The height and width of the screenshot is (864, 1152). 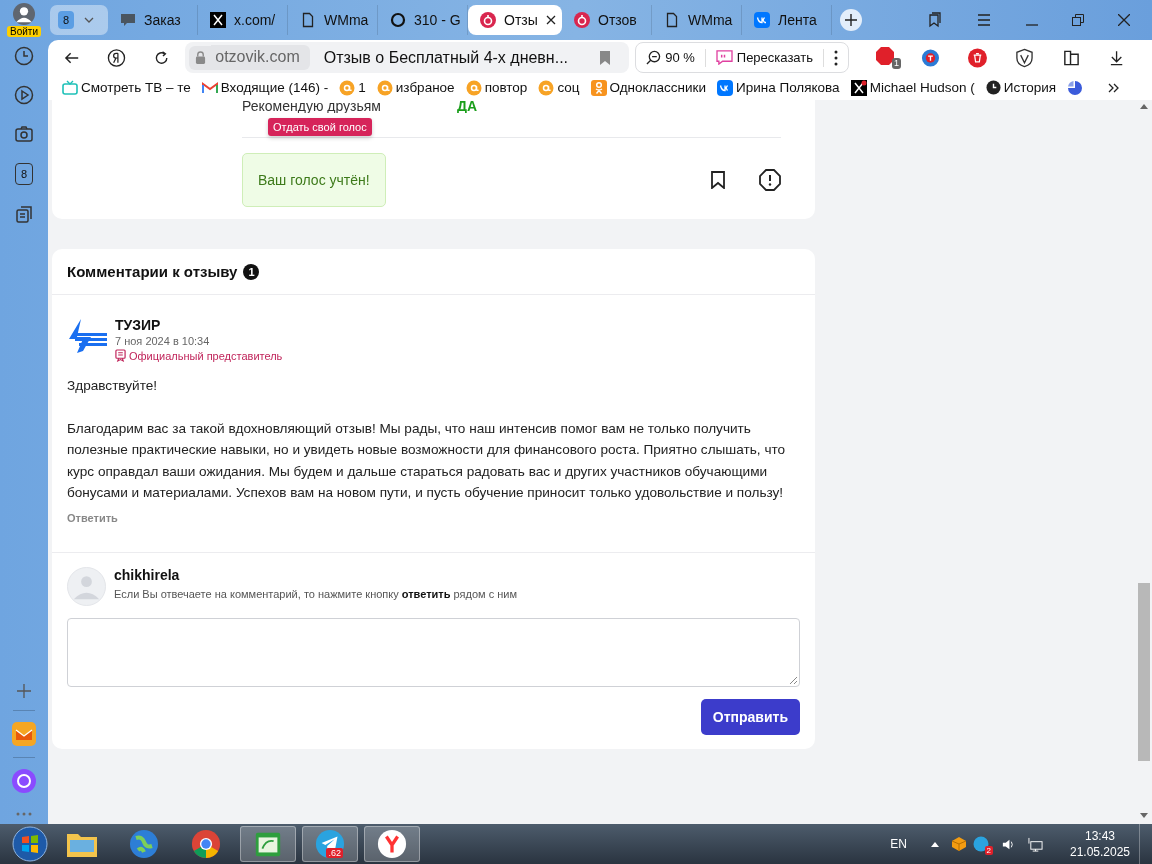 What do you see at coordinates (764, 57) in the screenshot?
I see `retell-button: Пересказать` at bounding box center [764, 57].